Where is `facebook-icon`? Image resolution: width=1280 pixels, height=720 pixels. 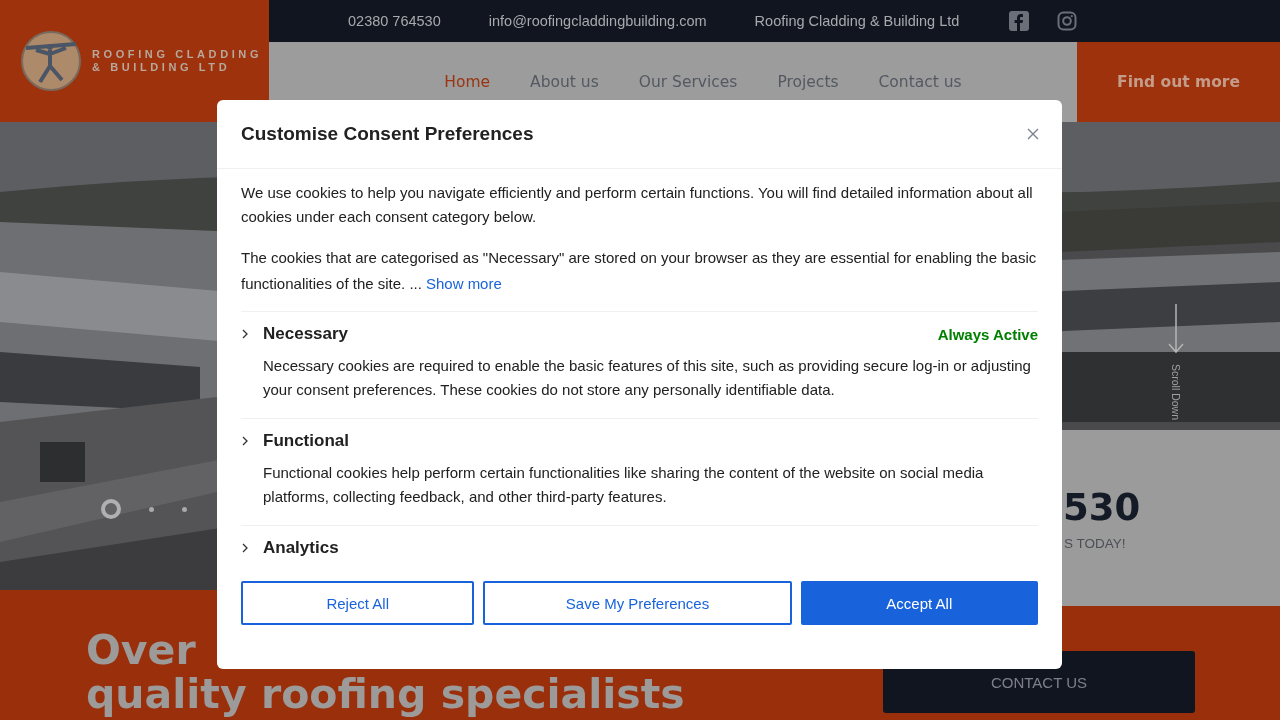 facebook-icon is located at coordinates (1019, 21).